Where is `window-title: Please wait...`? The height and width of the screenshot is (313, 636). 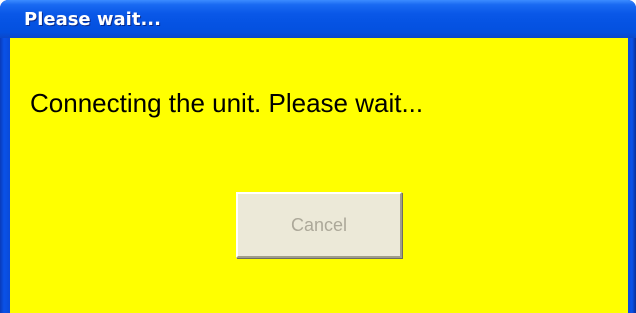 window-title: Please wait... is located at coordinates (92, 19).